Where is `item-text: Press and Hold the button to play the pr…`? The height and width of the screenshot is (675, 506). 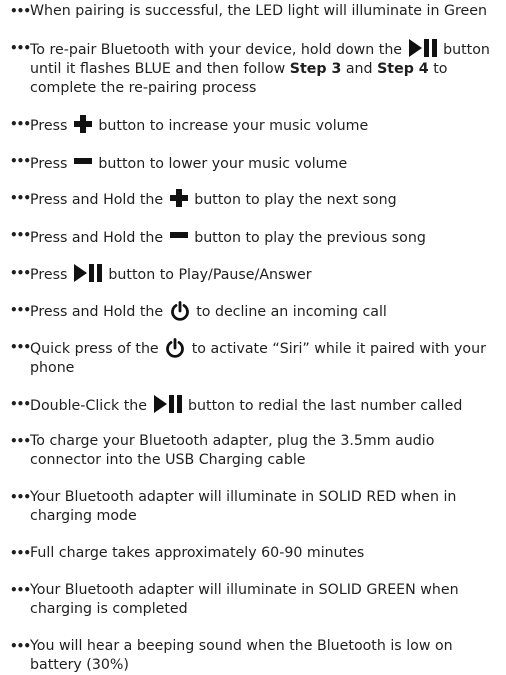 item-text: Press and Hold the button to play the pr… is located at coordinates (266, 237).